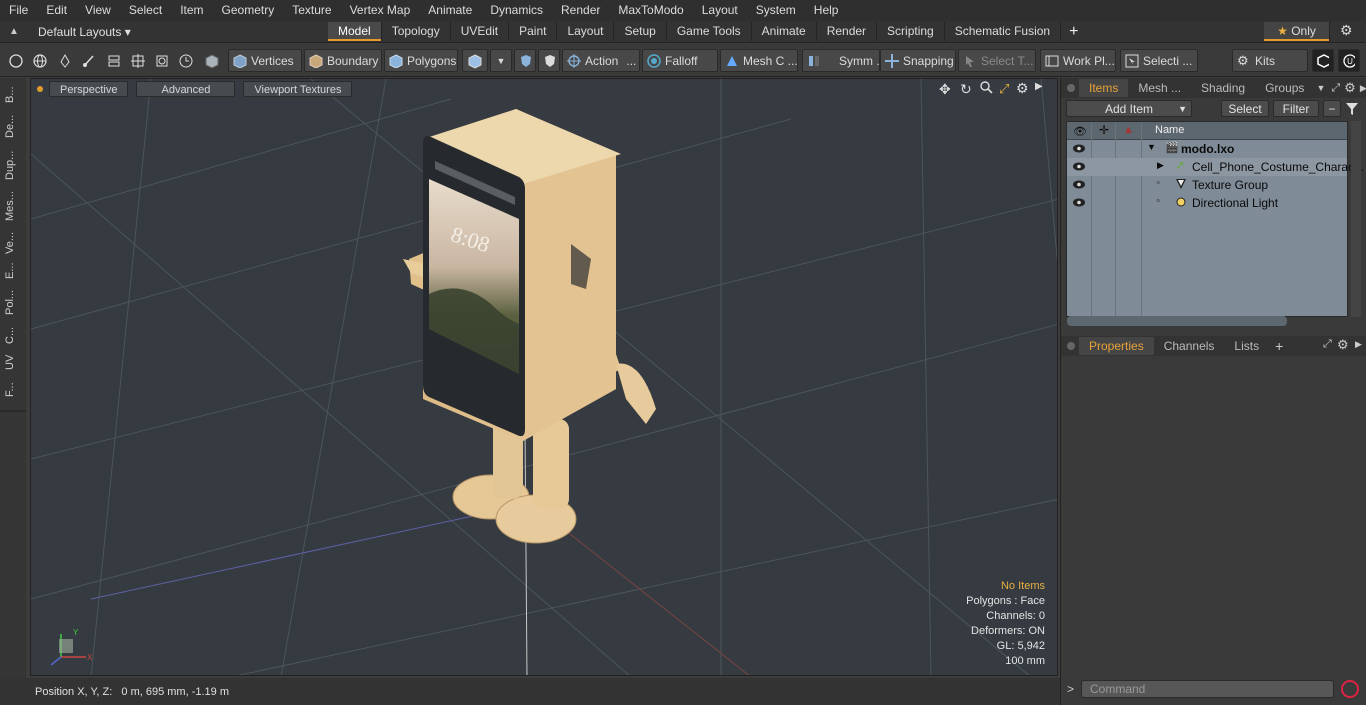  I want to click on item-row-directional-light: ∘ Directional Light, so click(1207, 203).